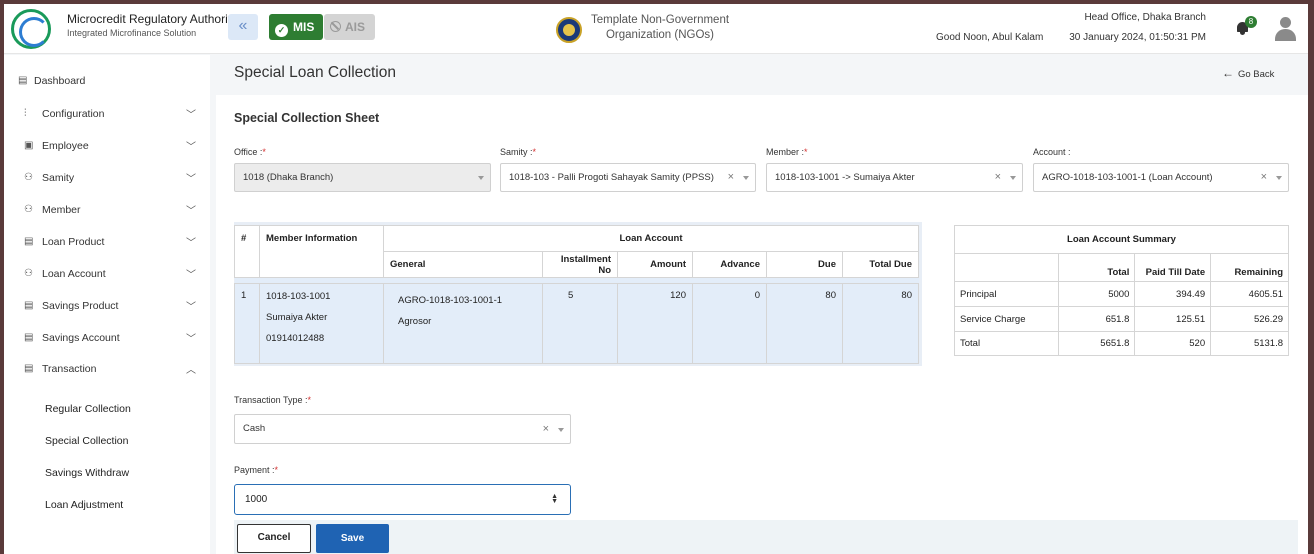 This screenshot has width=1314, height=554. I want to click on sliders-icon: ⫶, so click(25, 113).